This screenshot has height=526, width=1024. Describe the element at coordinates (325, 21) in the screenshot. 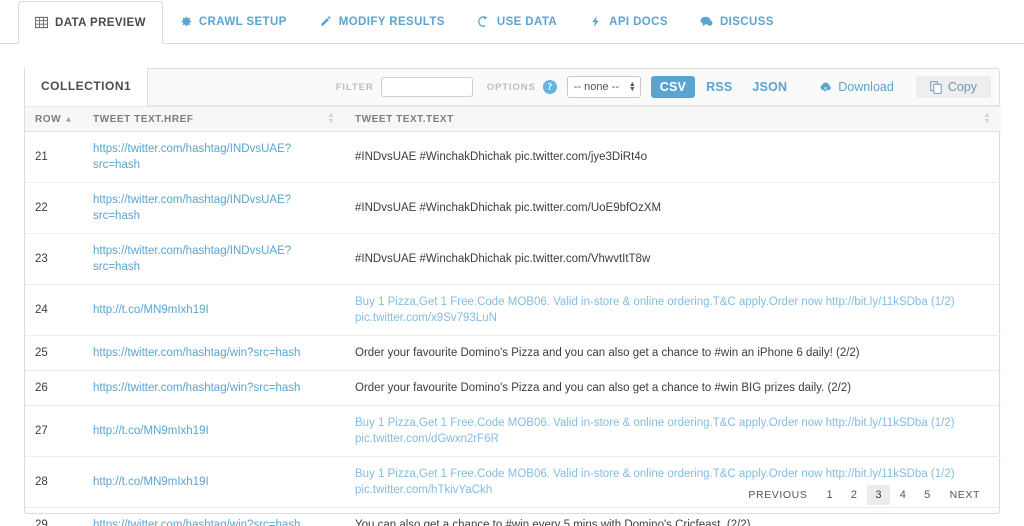

I see `pencil-icon` at that location.